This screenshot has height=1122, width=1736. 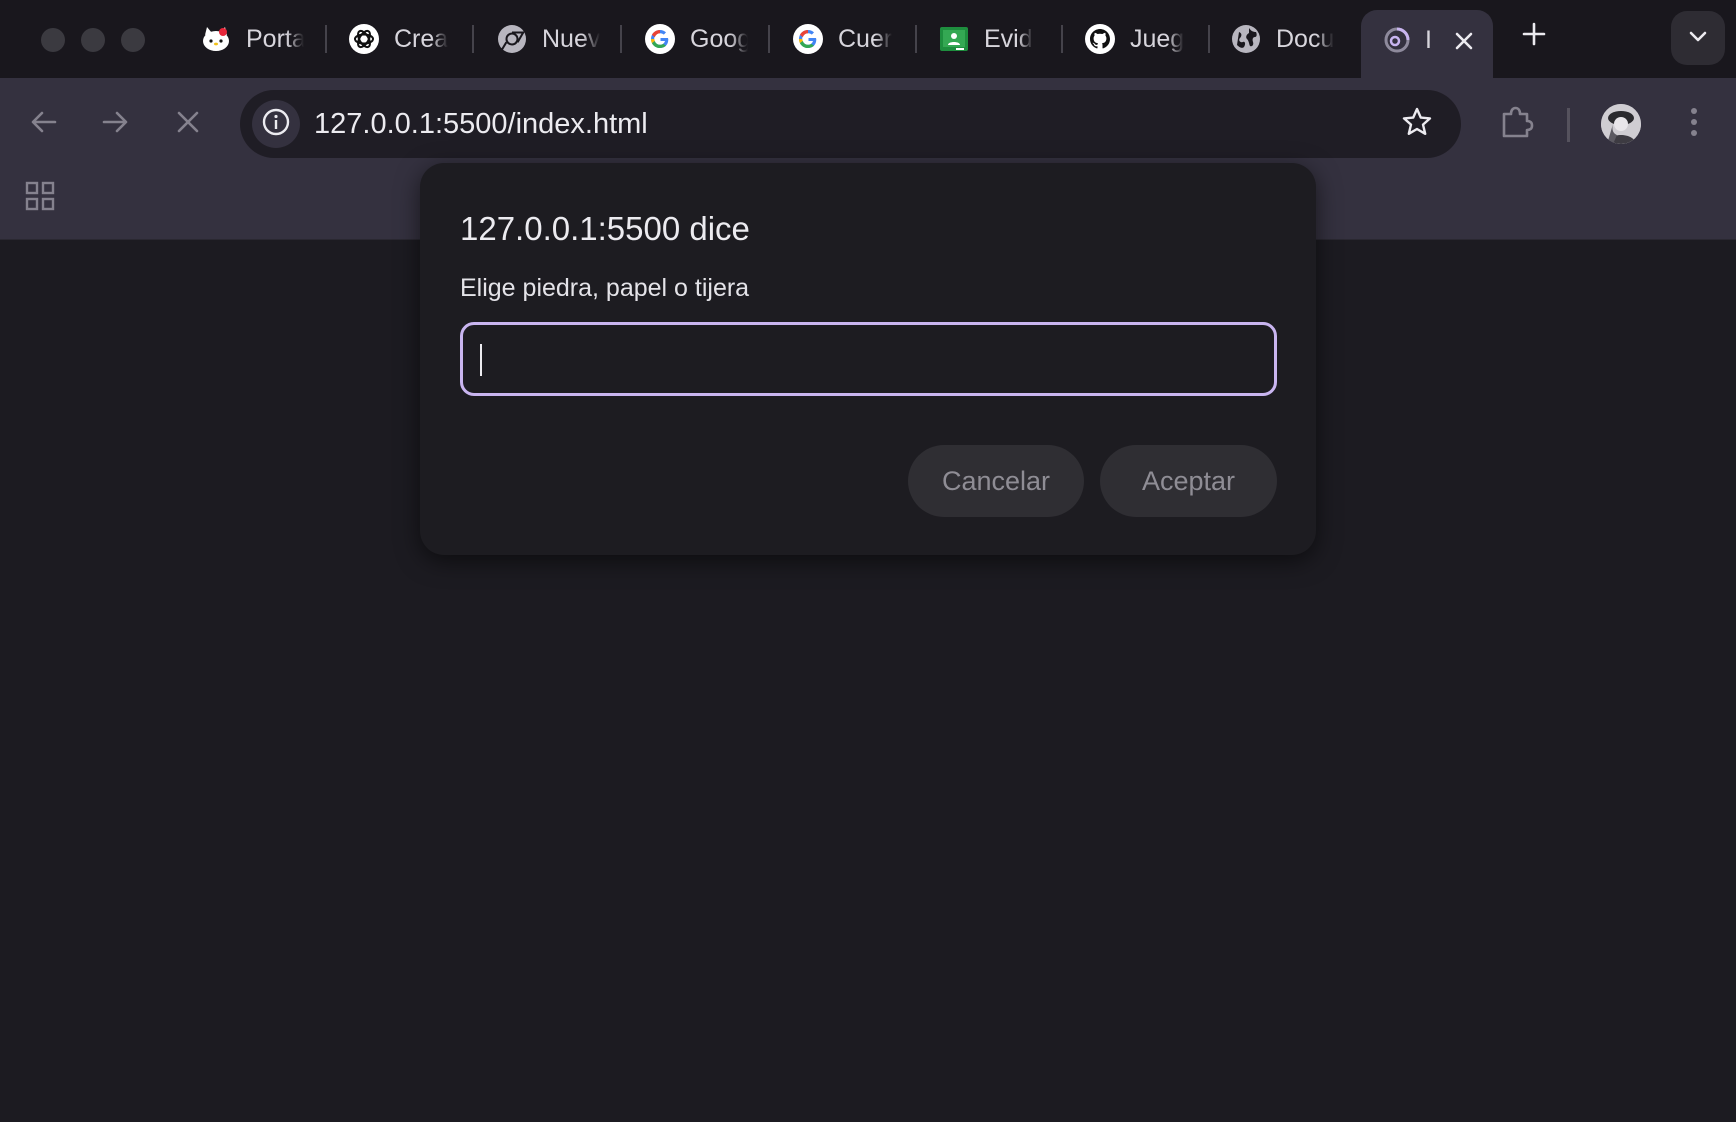 I want to click on plus-icon, so click(x=1534, y=36).